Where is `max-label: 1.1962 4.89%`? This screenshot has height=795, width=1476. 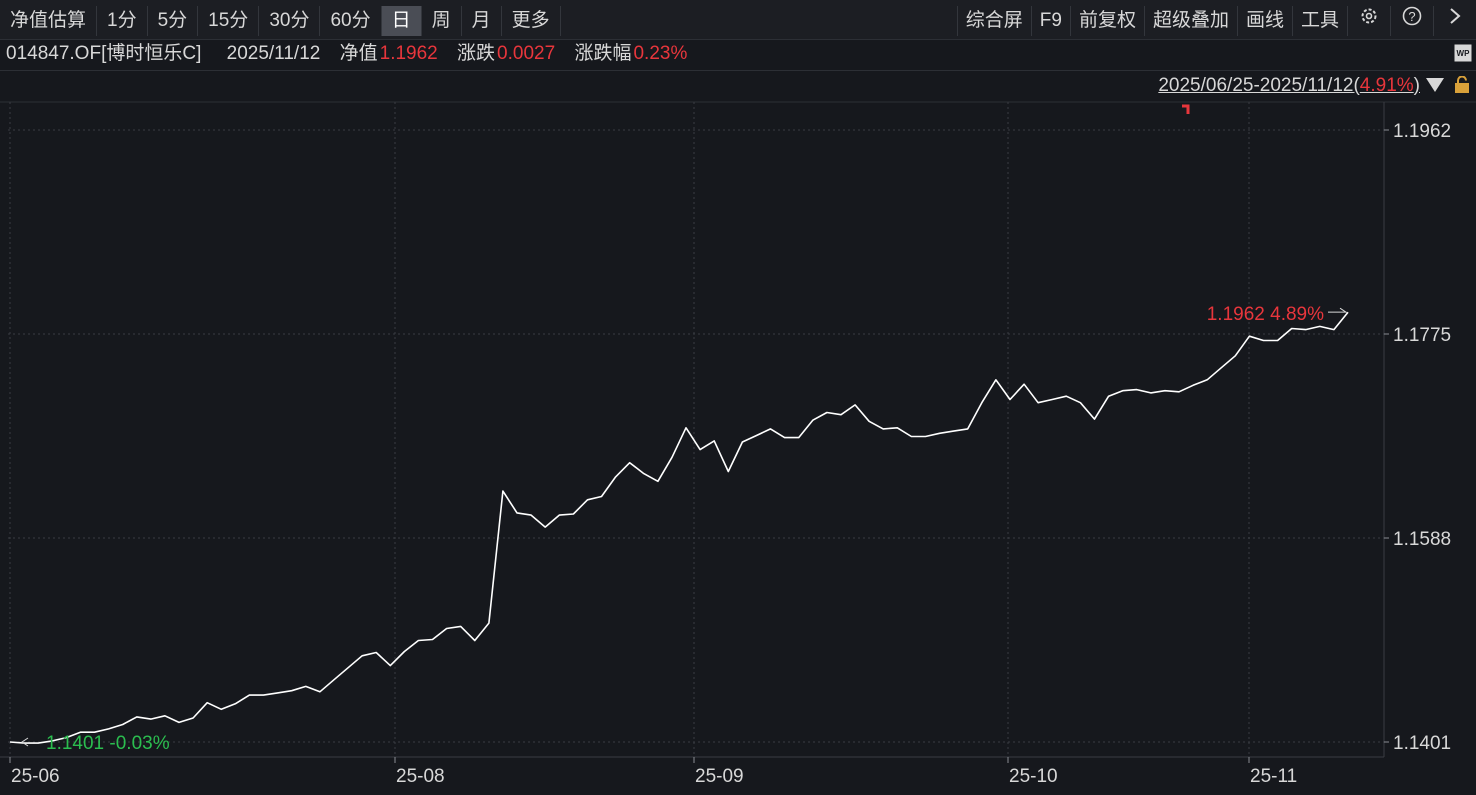 max-label: 1.1962 4.89% is located at coordinates (1265, 314).